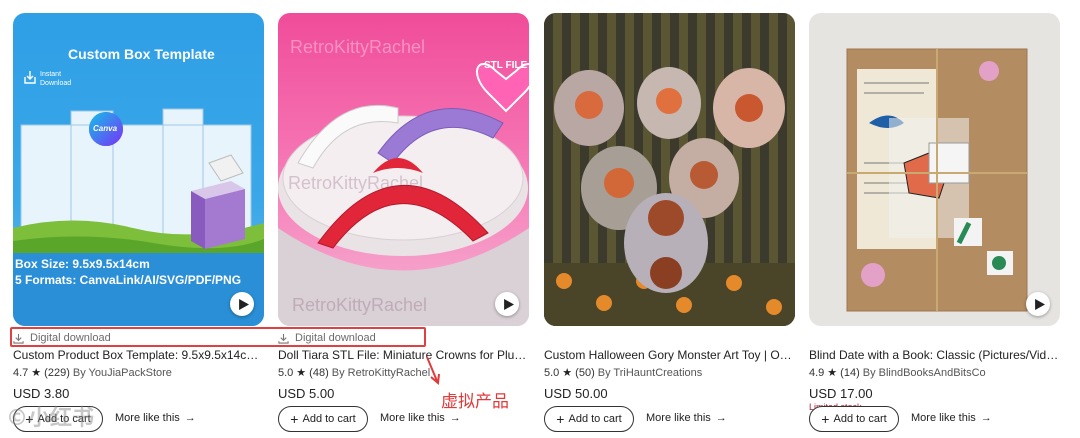  What do you see at coordinates (82, 264) in the screenshot?
I see `img-size-text: Box Size: 9.5x9.5x14cm` at bounding box center [82, 264].